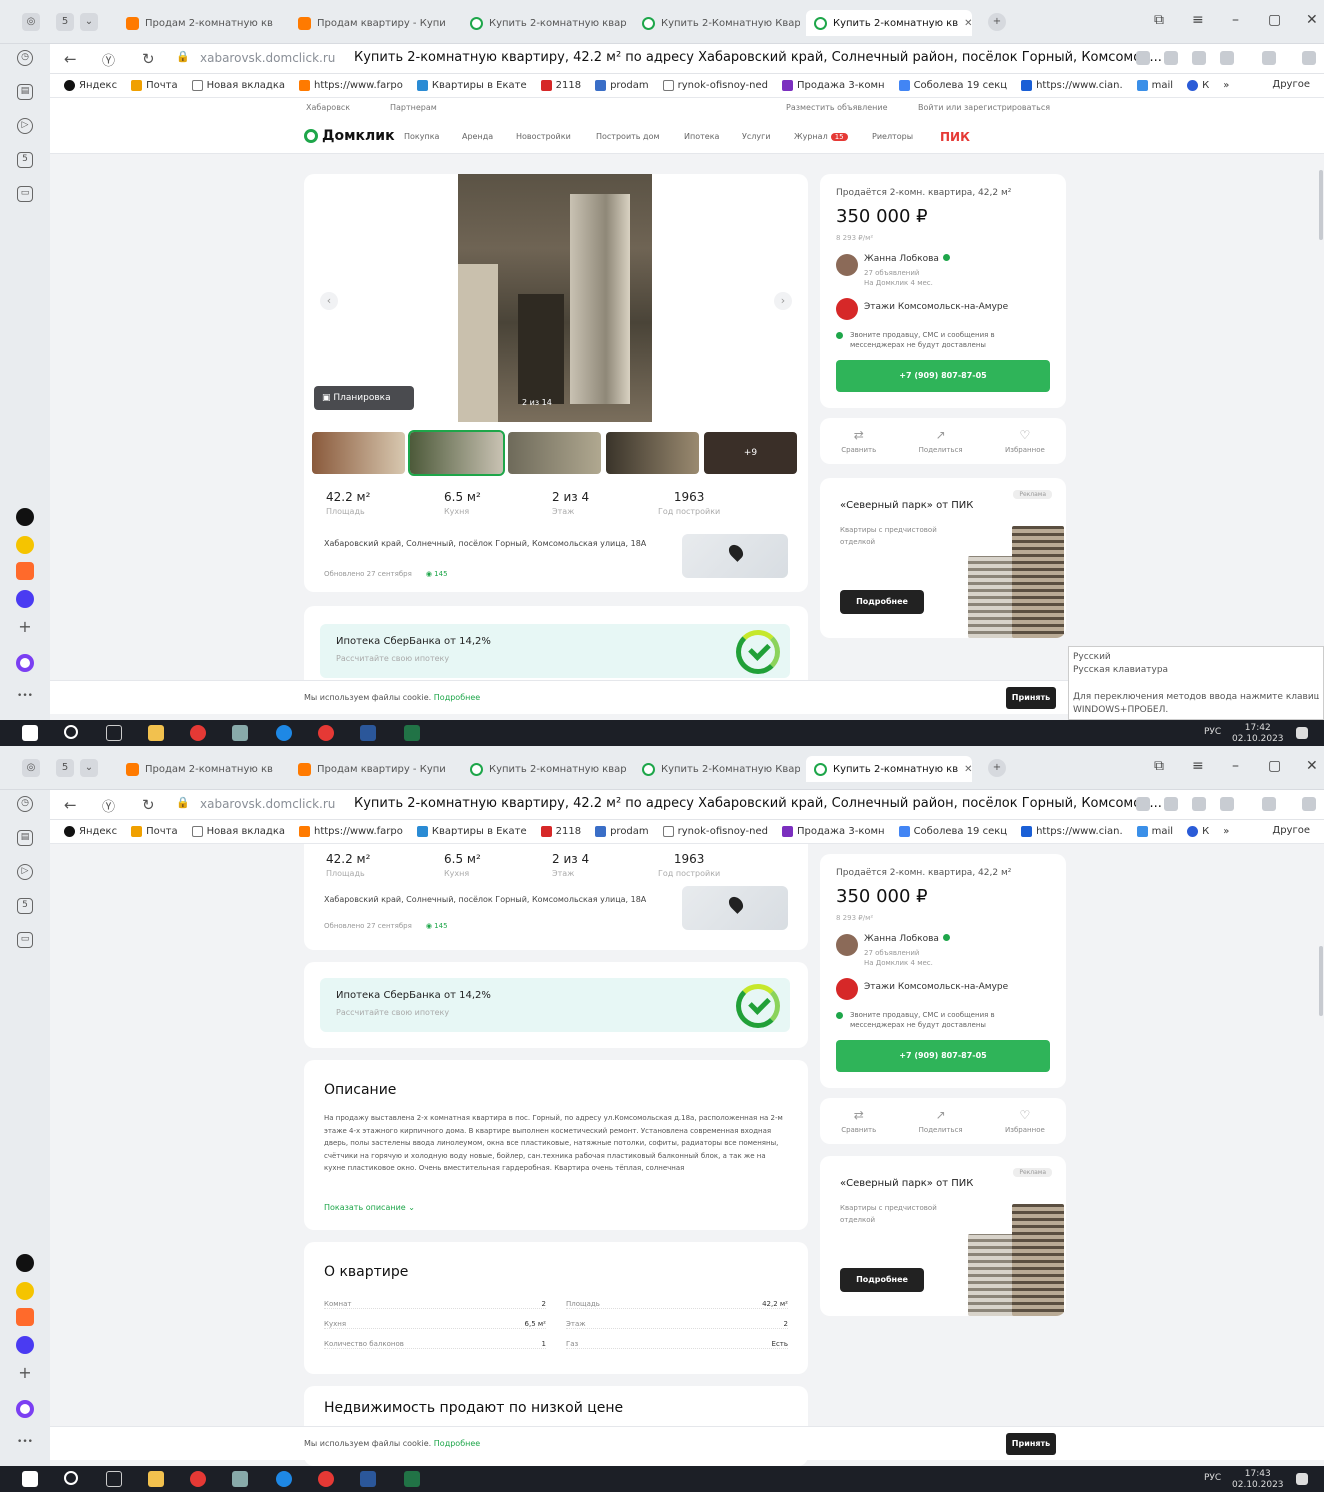  What do you see at coordinates (198, 1479) in the screenshot?
I see `yandex-browser-icon` at bounding box center [198, 1479].